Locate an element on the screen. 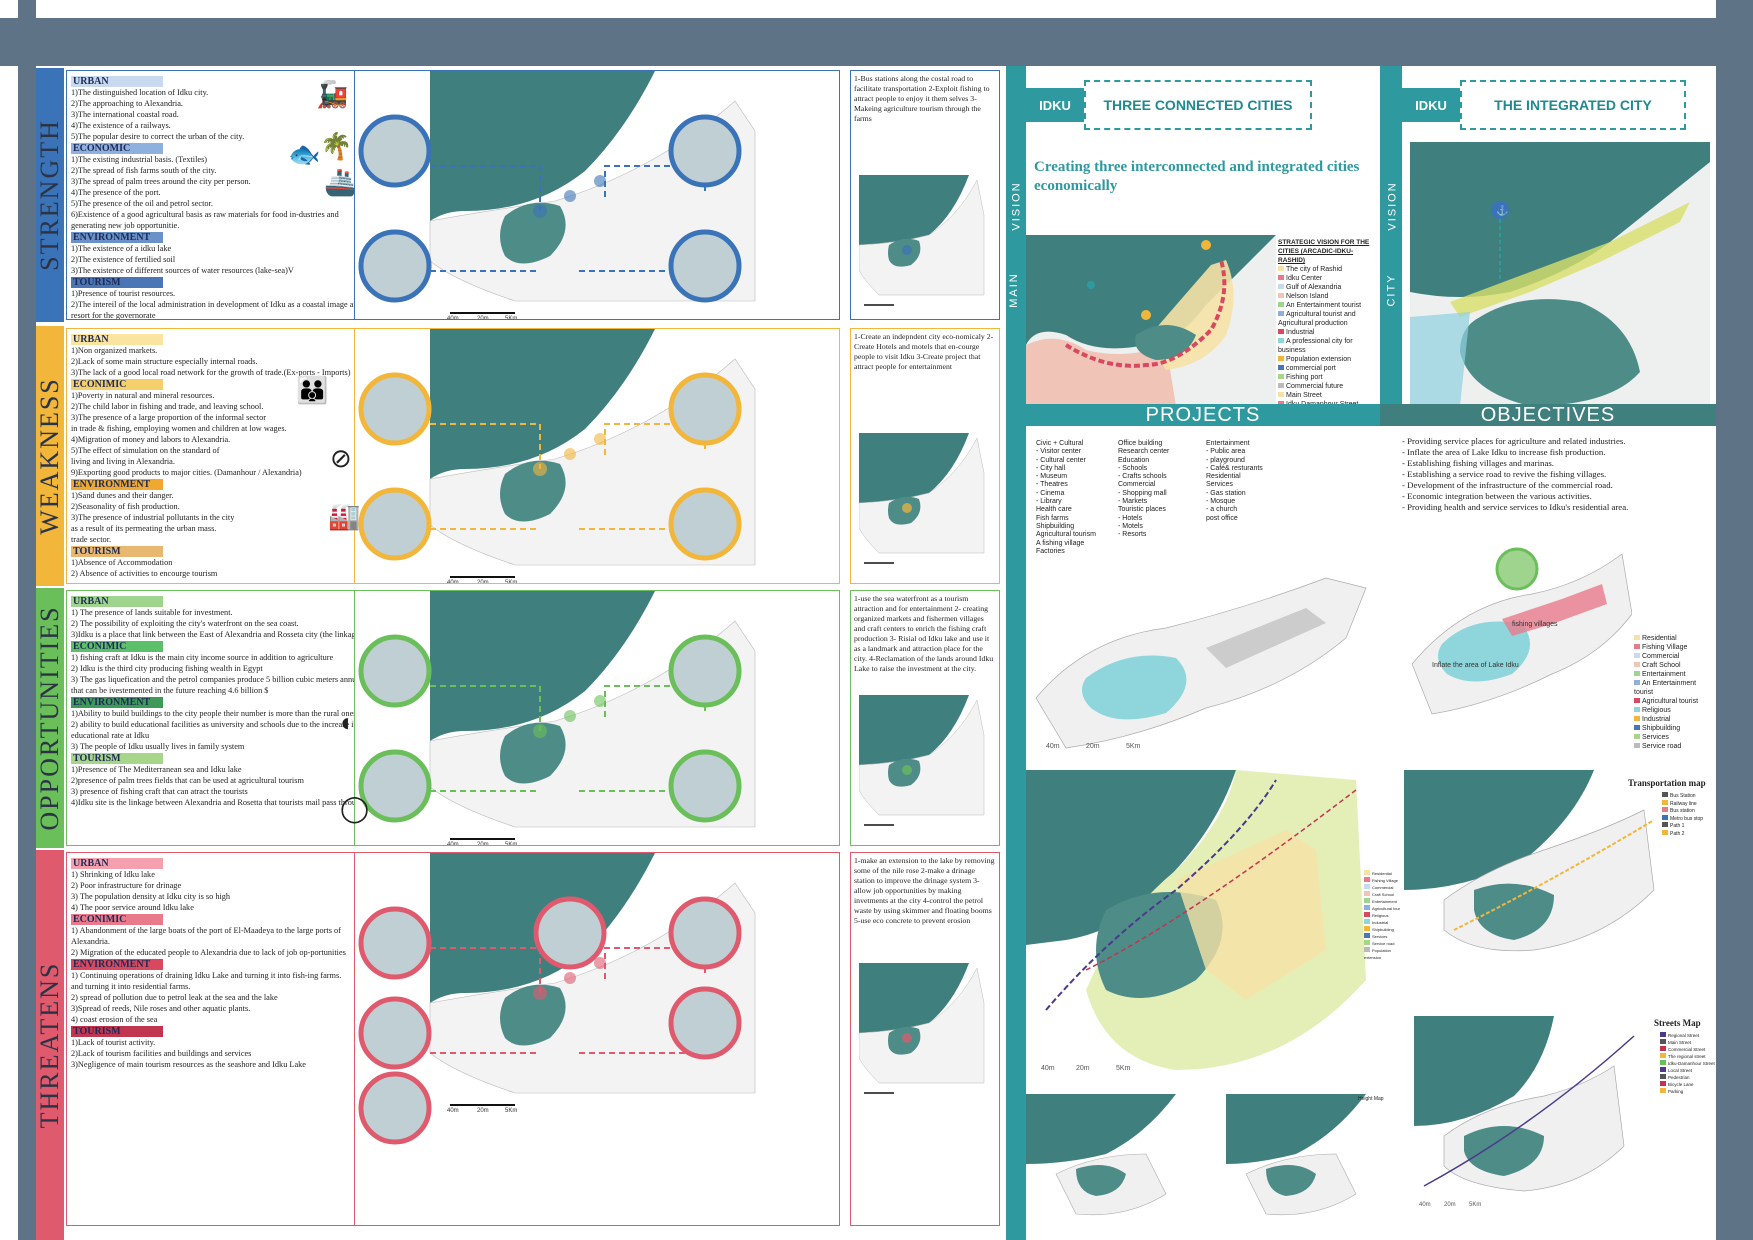 The height and width of the screenshot is (1240, 1753). height-map-graphic is located at coordinates (1296, 1155).